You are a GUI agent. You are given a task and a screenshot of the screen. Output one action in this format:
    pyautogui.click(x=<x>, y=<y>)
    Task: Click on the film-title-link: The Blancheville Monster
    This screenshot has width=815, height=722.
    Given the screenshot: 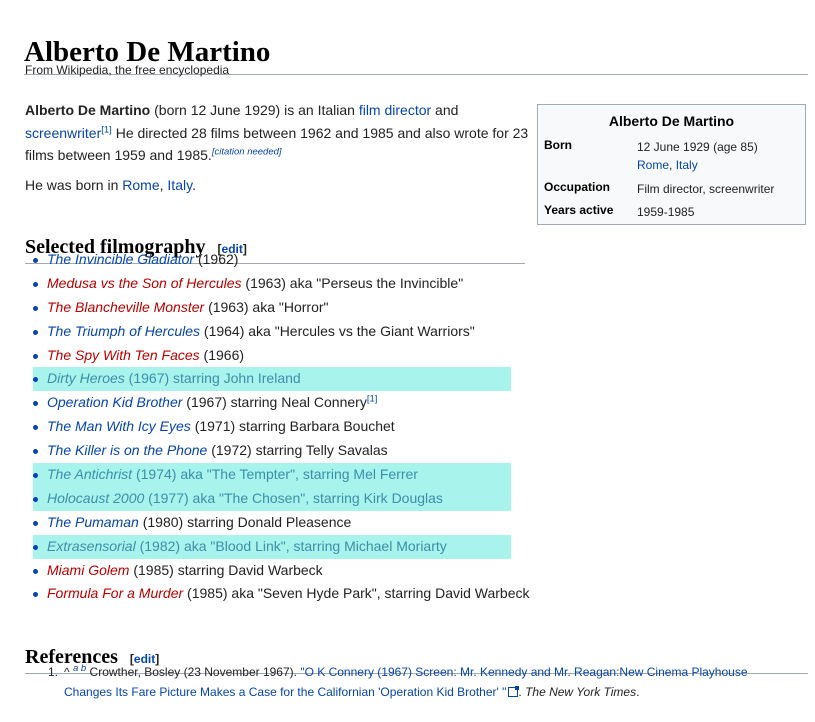 What is the action you would take?
    pyautogui.click(x=125, y=307)
    